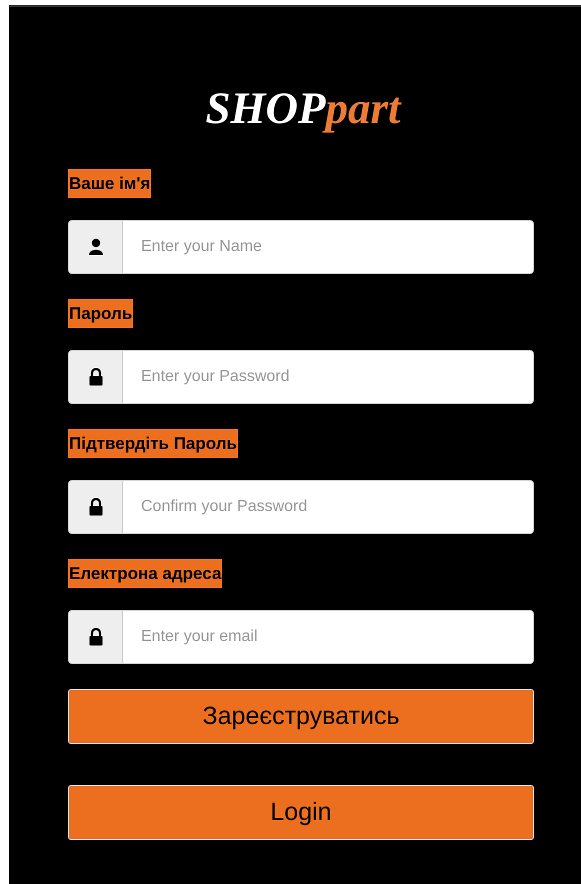  What do you see at coordinates (301, 716) in the screenshot?
I see `register-button: Зареєструватись` at bounding box center [301, 716].